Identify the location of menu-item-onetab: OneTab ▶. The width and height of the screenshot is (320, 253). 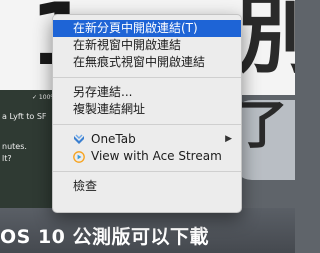
(147, 139).